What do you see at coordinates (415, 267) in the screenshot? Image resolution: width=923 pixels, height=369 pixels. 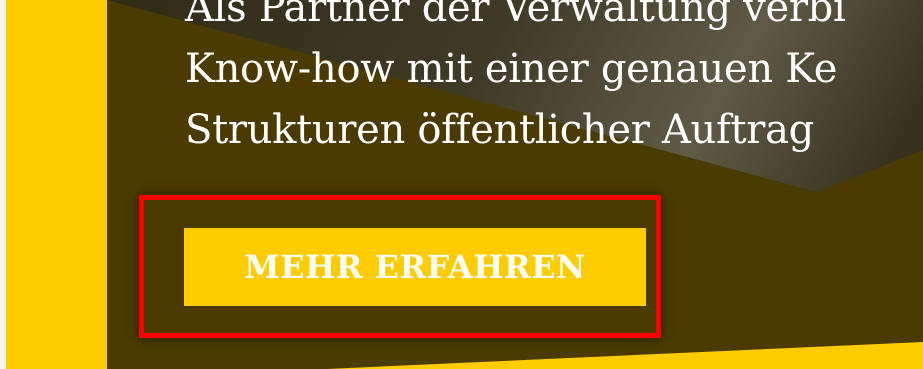 I see `mehr-erfahren-button: MEHR ERFAHREN` at bounding box center [415, 267].